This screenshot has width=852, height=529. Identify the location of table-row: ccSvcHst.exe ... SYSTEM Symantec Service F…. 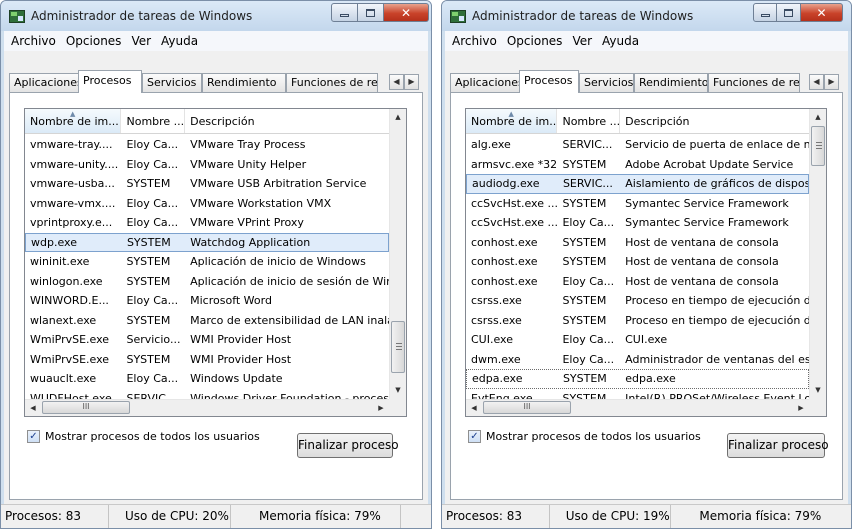
(637, 204).